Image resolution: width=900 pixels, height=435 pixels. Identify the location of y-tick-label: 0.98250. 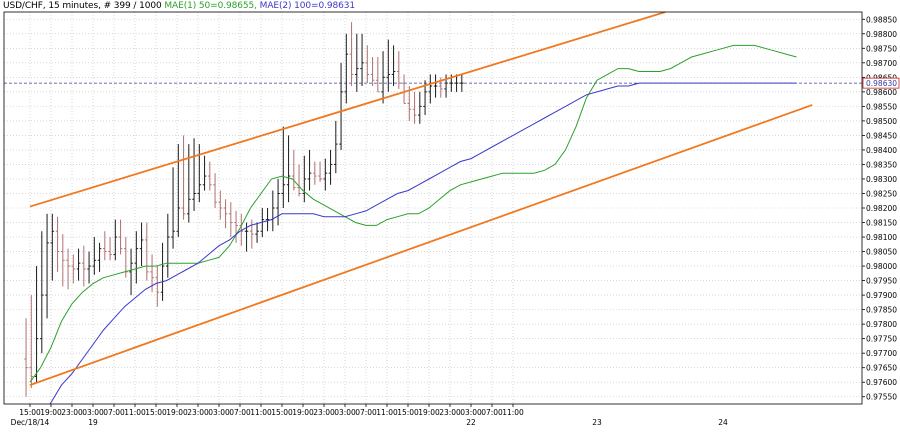
(881, 193).